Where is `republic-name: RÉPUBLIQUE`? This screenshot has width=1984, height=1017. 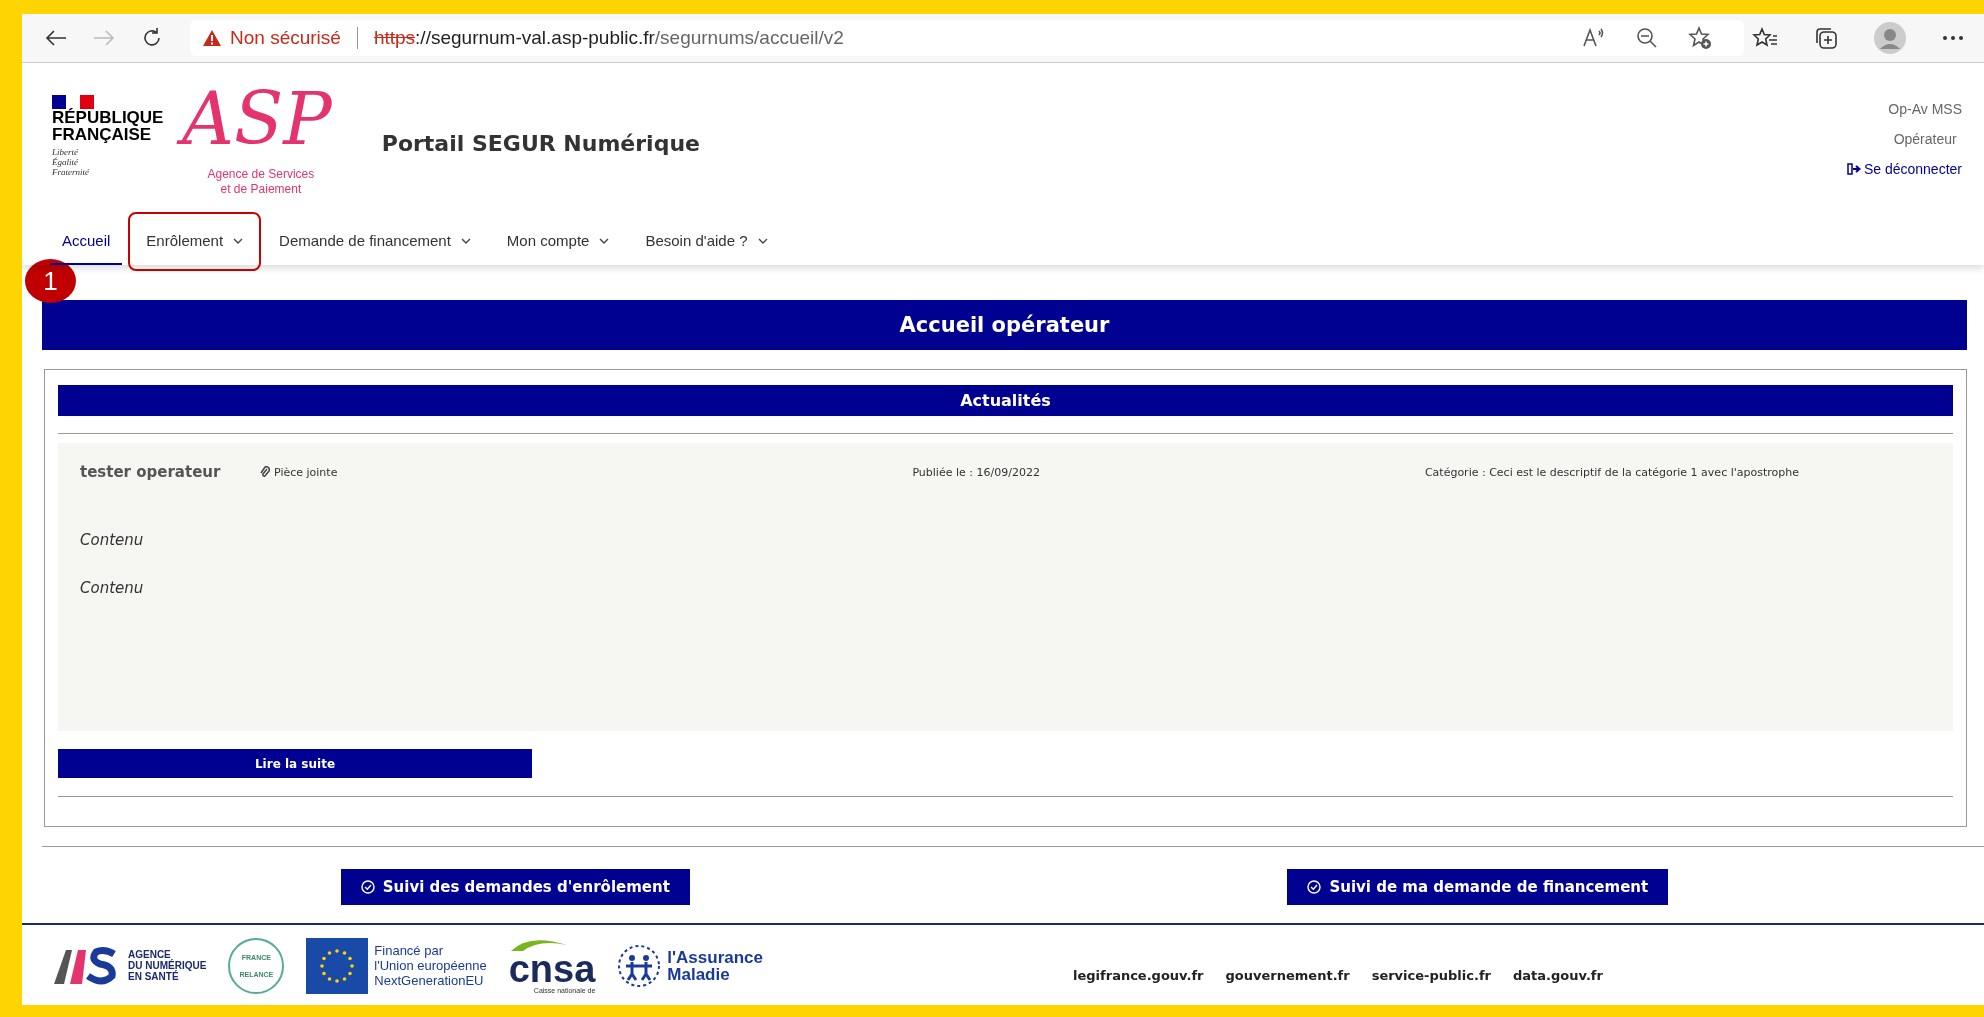
republic-name: RÉPUBLIQUE is located at coordinates (107, 117).